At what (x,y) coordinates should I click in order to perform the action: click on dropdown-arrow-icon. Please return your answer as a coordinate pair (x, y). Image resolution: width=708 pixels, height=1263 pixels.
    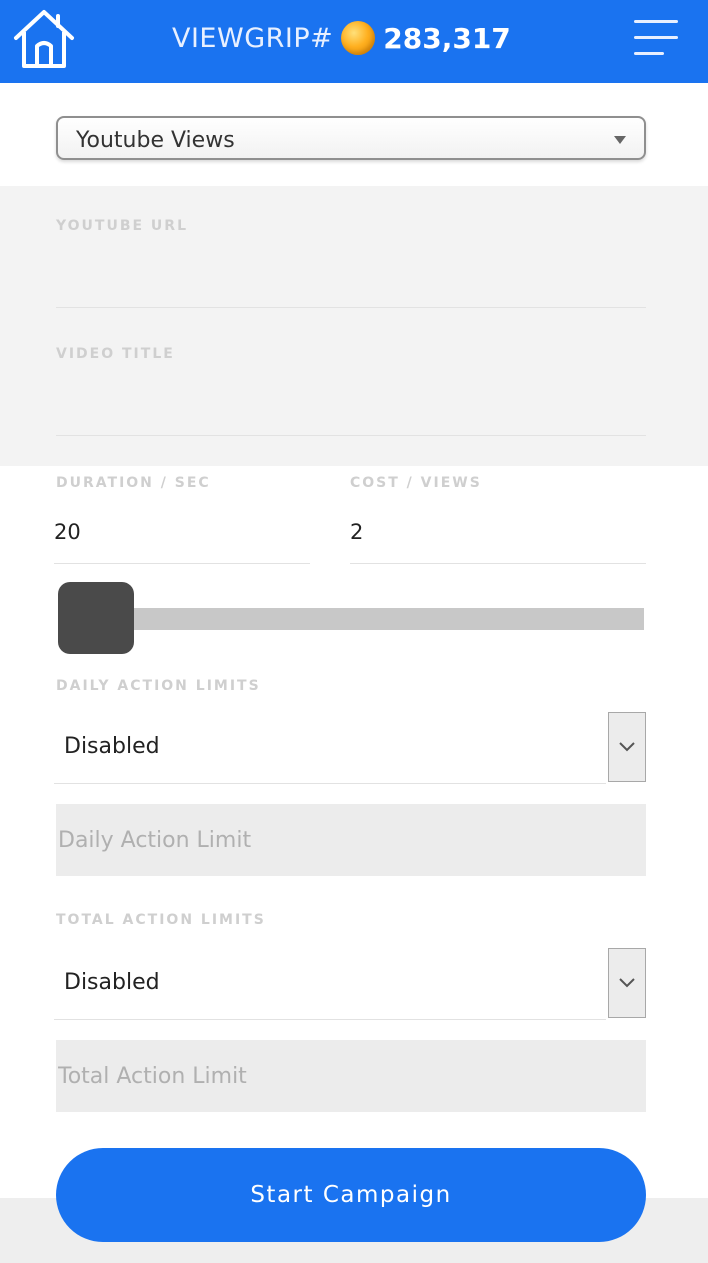
    Looking at the image, I should click on (620, 140).